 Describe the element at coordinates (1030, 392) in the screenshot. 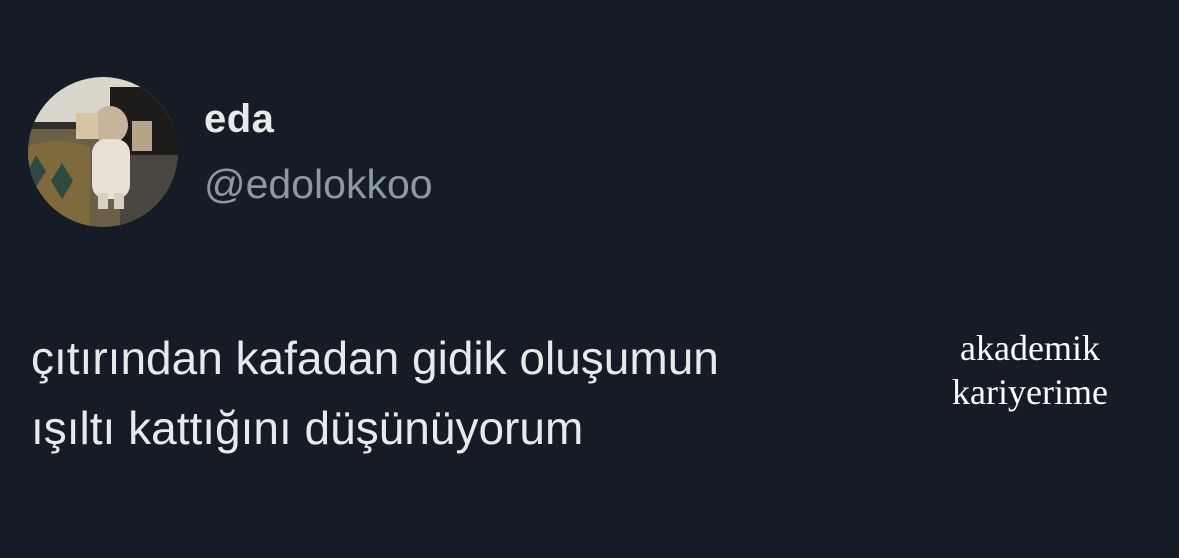

I see `overlay-line: kariyerime` at that location.